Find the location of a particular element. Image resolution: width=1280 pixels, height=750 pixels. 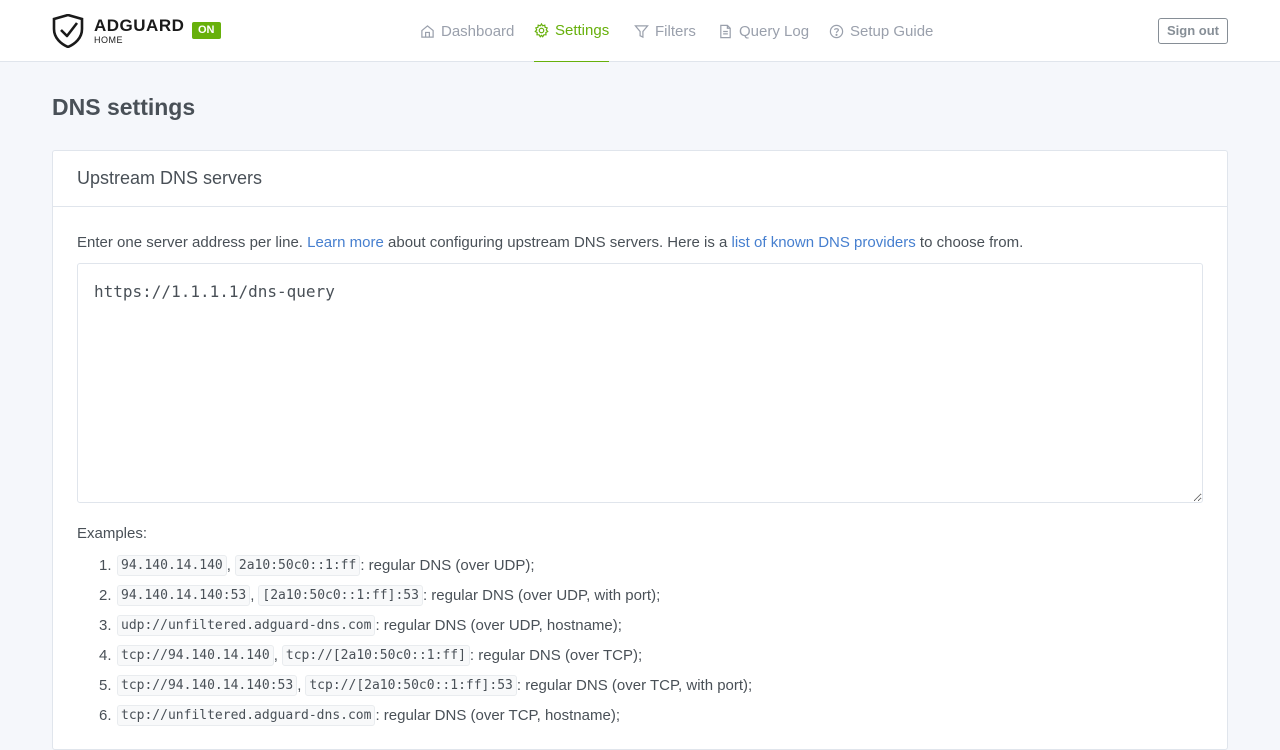

example-code: [2a10:50c0::1:ff]:53 is located at coordinates (340, 595).